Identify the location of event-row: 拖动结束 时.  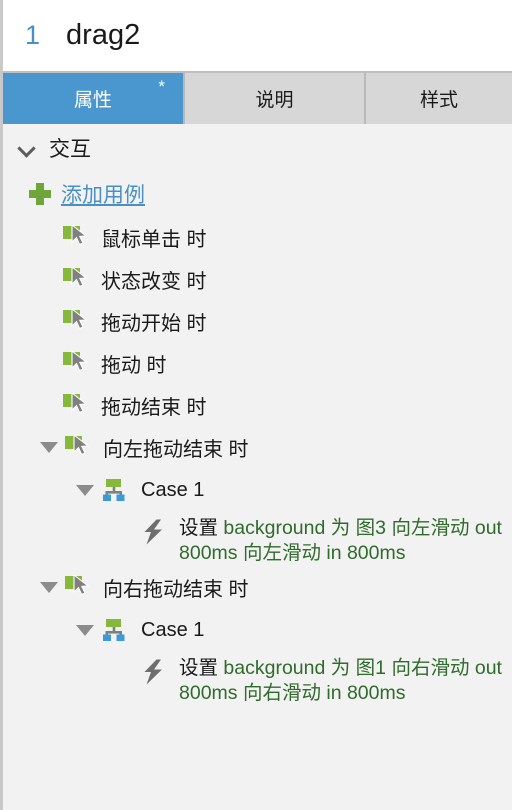
(257, 405).